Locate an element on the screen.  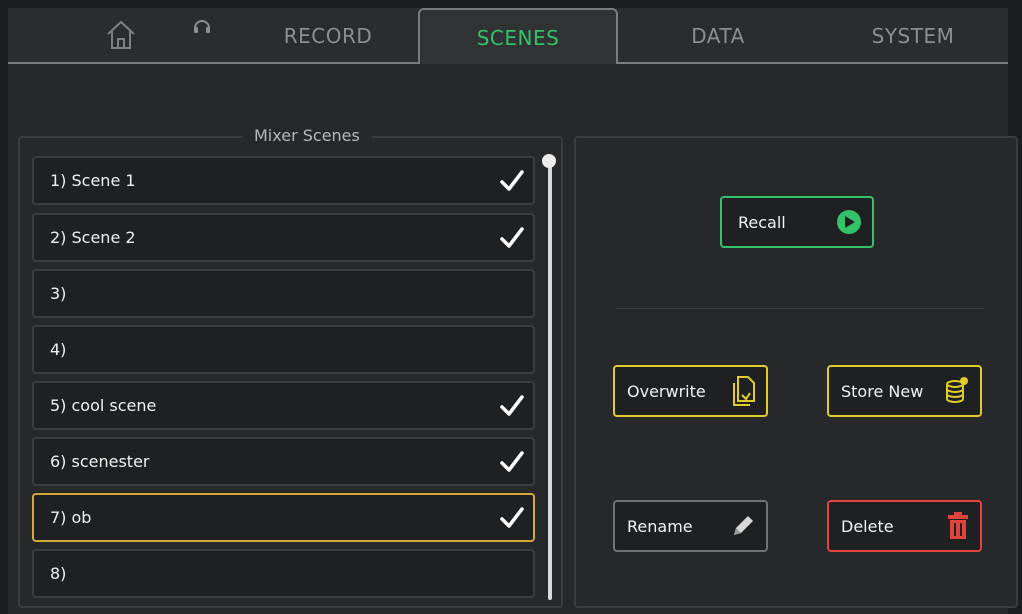
scene-label: 2) Scene 2 is located at coordinates (93, 237).